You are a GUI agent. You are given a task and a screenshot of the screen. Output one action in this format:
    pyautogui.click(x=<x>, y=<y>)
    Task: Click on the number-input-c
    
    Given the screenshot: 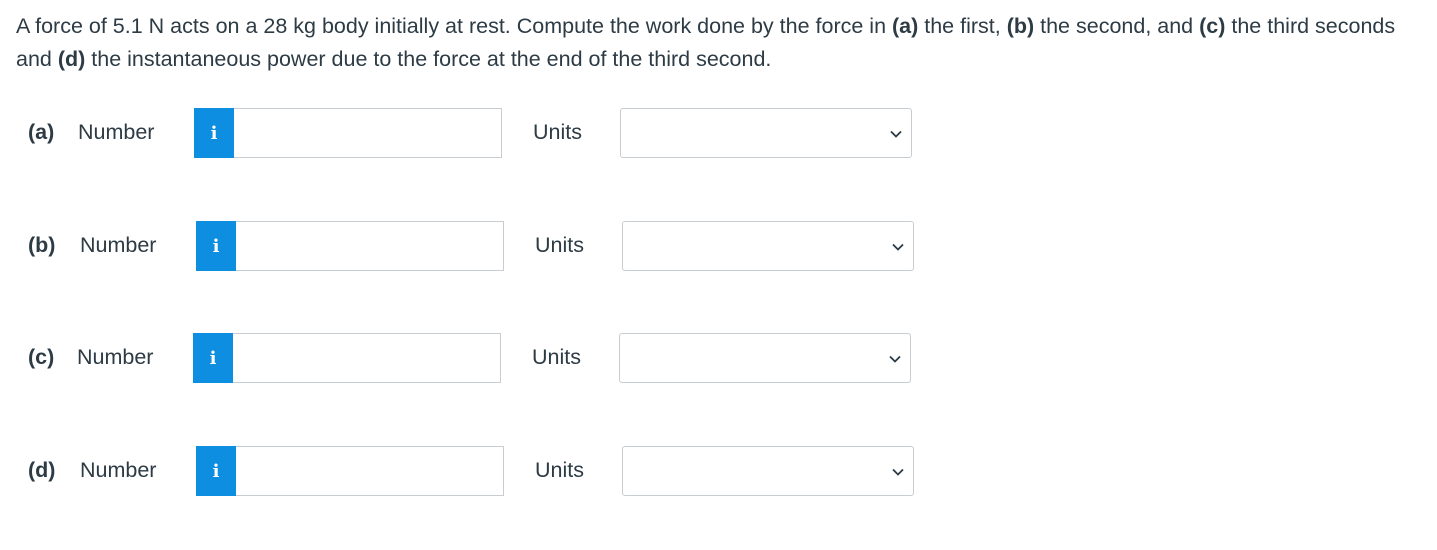 What is the action you would take?
    pyautogui.click(x=367, y=358)
    